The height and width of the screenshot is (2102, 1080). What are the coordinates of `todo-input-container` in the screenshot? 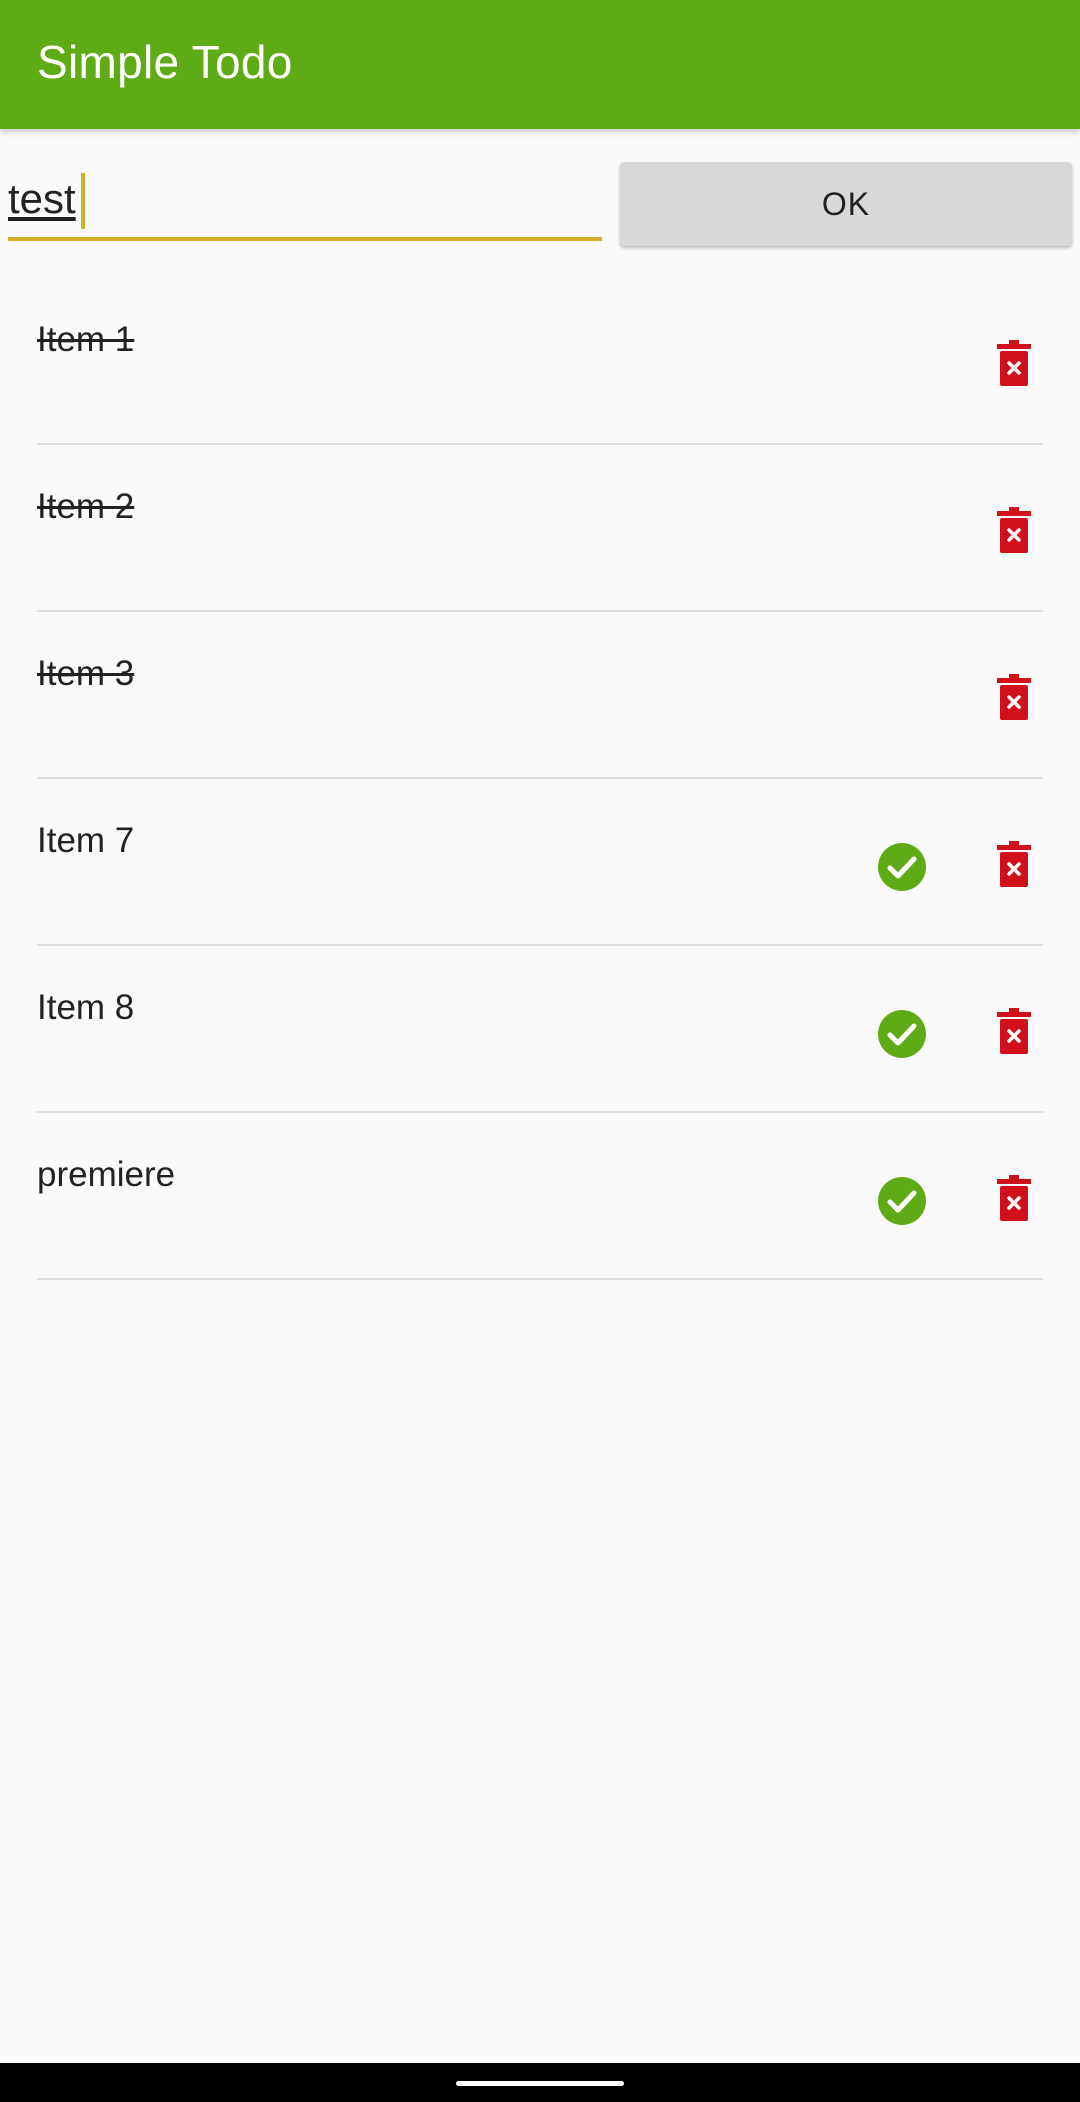 It's located at (305, 203).